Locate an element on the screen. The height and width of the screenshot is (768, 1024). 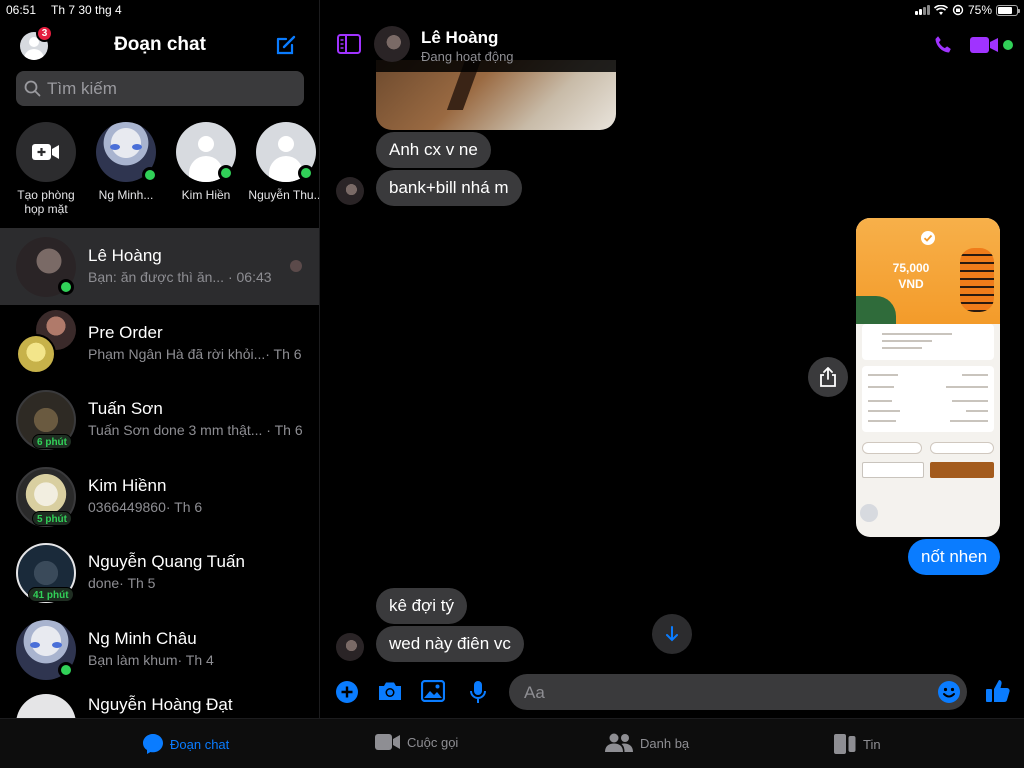
incoming-message: wed này điên vc is located at coordinates (450, 644).